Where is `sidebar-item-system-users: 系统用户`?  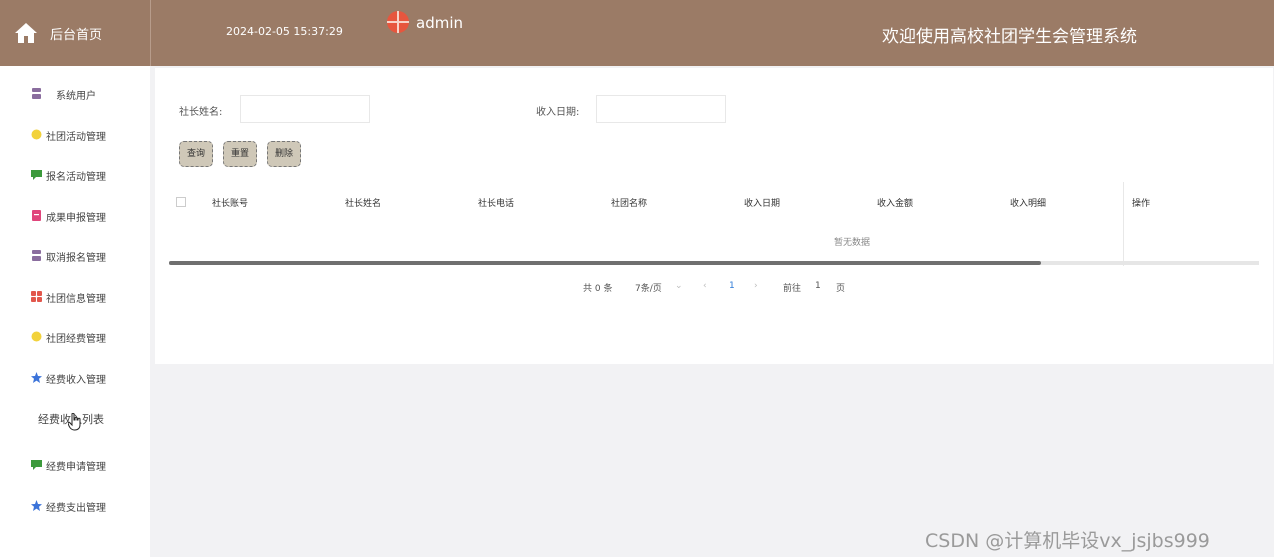
sidebar-item-system-users: 系统用户 is located at coordinates (75, 94).